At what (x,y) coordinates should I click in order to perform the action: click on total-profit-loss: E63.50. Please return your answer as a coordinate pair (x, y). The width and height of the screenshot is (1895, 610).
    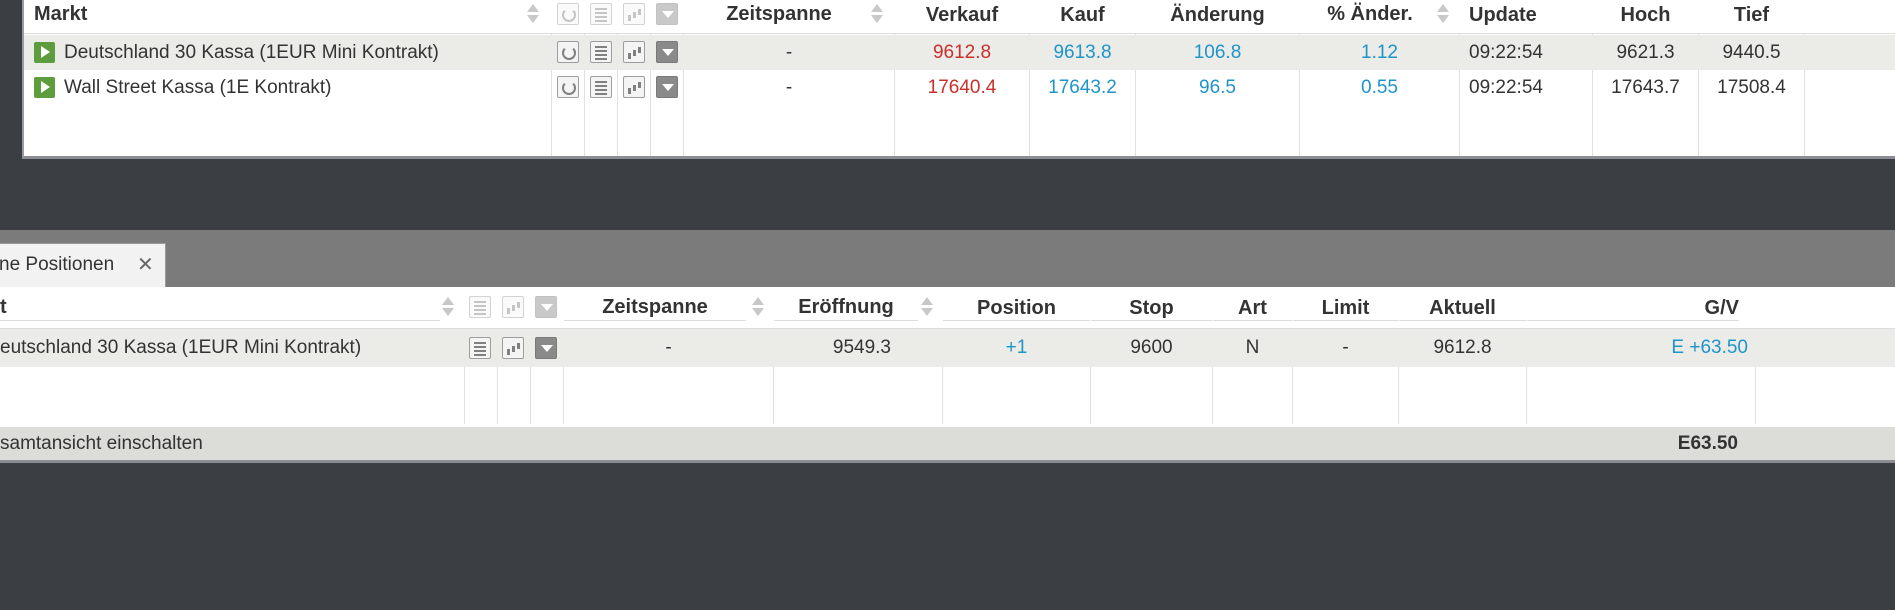
    Looking at the image, I should click on (1707, 443).